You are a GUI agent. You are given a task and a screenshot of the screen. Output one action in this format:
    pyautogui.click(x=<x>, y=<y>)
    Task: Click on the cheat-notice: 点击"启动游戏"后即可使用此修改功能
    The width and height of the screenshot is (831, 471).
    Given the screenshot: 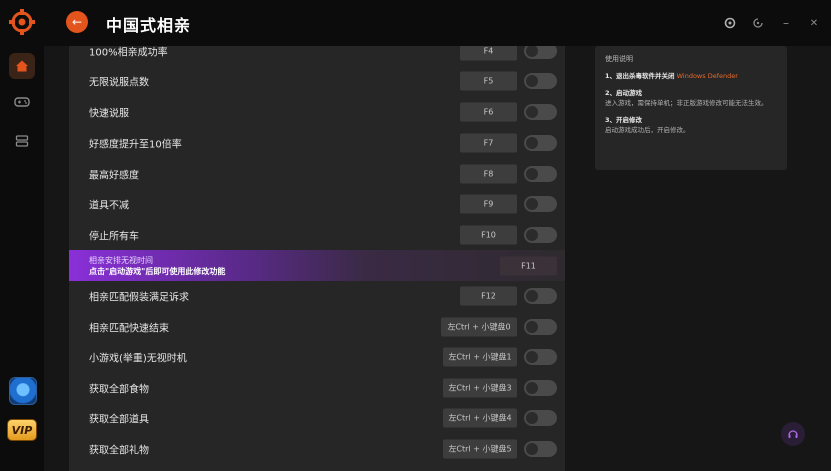 What is the action you would take?
    pyautogui.click(x=157, y=271)
    